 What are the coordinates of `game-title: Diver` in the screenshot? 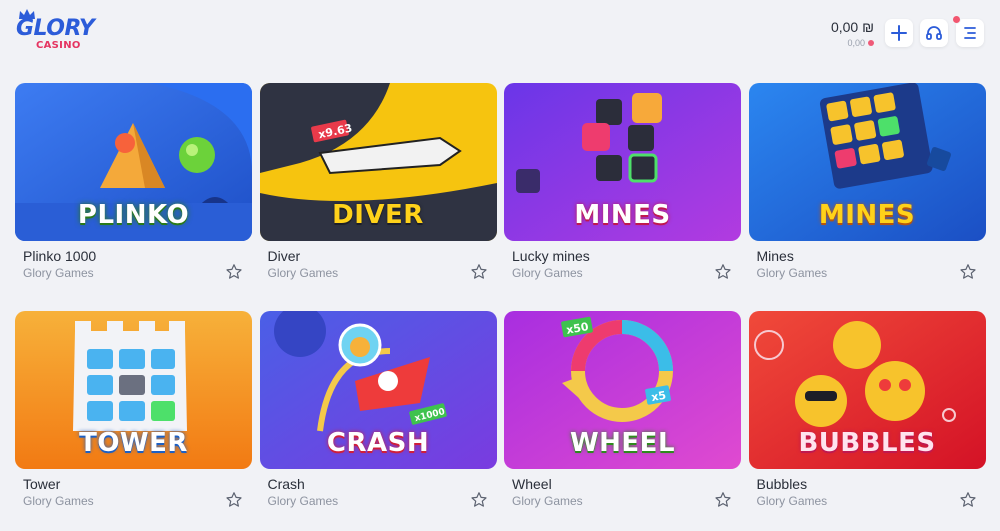 It's located at (284, 256).